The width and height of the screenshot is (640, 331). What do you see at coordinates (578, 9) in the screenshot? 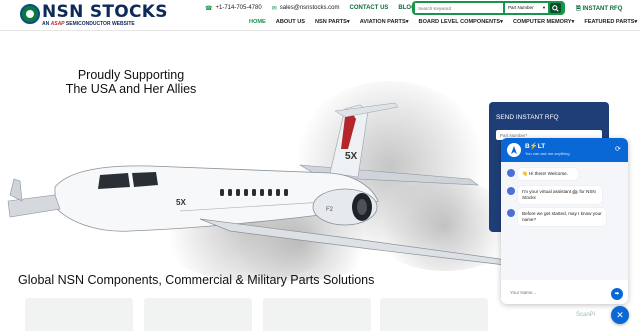
I see `document-icon: 🗎` at bounding box center [578, 9].